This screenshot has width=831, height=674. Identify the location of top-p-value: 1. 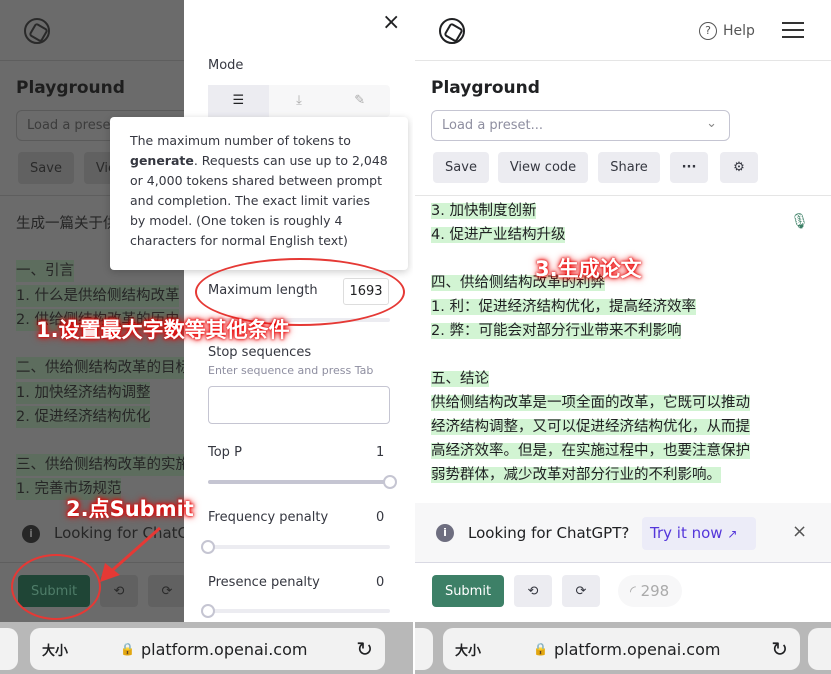
(380, 452).